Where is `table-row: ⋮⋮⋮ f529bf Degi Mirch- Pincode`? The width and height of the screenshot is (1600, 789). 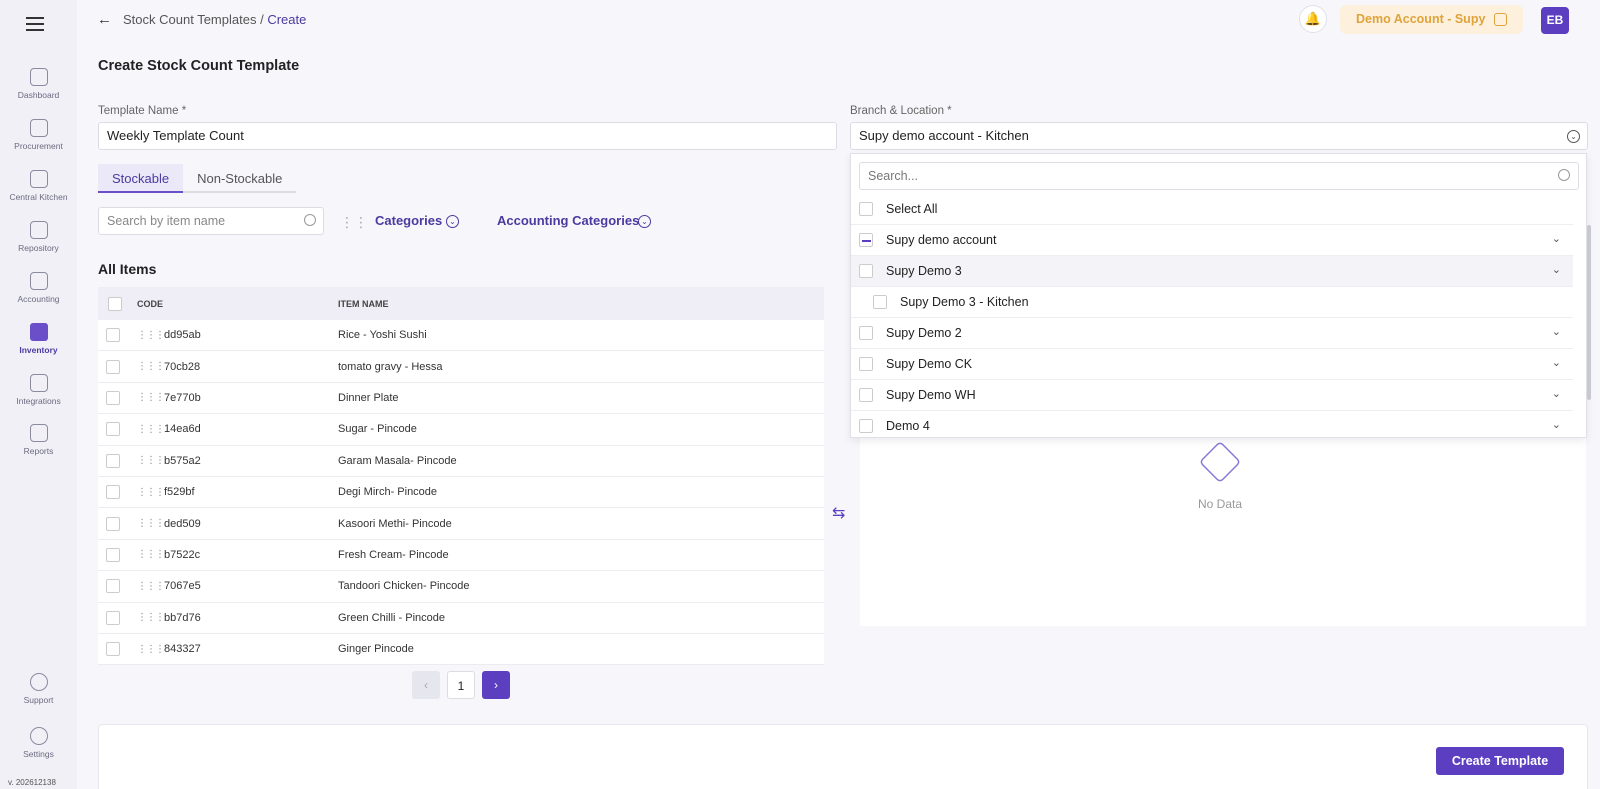
table-row: ⋮⋮⋮ f529bf Degi Mirch- Pincode is located at coordinates (461, 492).